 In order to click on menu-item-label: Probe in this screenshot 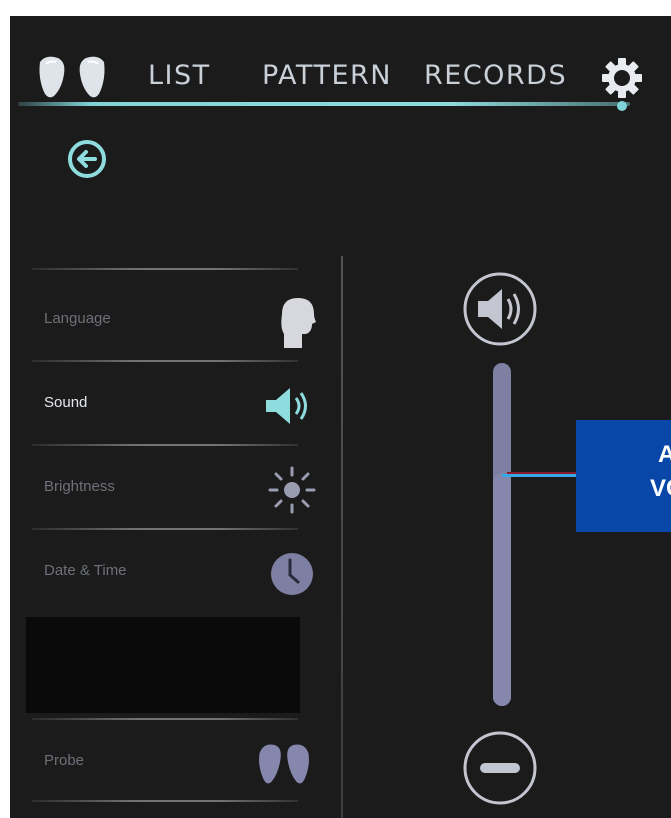, I will do `click(64, 760)`.